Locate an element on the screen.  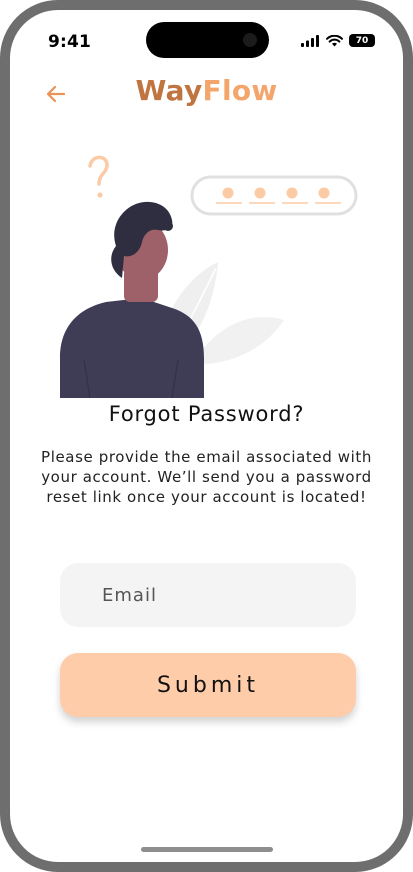
logo-part-way: Way is located at coordinates (169, 90).